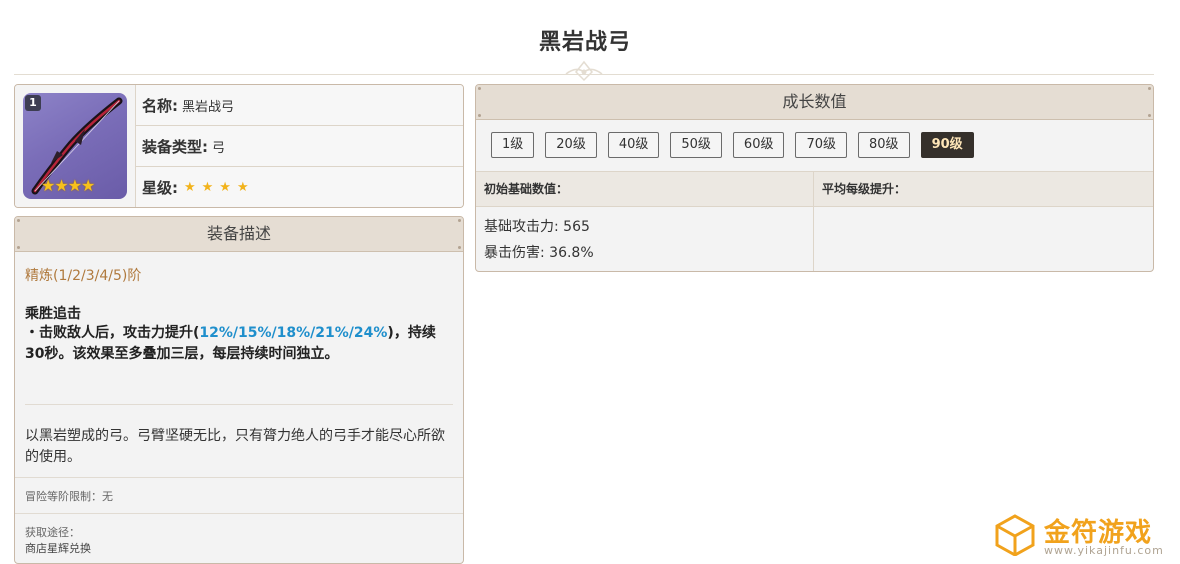 The width and height of the screenshot is (1180, 564). Describe the element at coordinates (299, 146) in the screenshot. I see `info-row-type: 装备类型: 弓` at that location.